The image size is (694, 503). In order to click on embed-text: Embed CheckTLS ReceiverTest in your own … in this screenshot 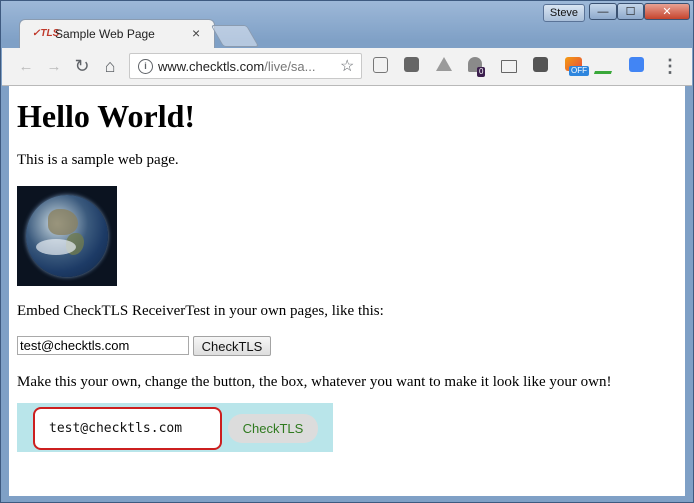, I will do `click(200, 311)`.